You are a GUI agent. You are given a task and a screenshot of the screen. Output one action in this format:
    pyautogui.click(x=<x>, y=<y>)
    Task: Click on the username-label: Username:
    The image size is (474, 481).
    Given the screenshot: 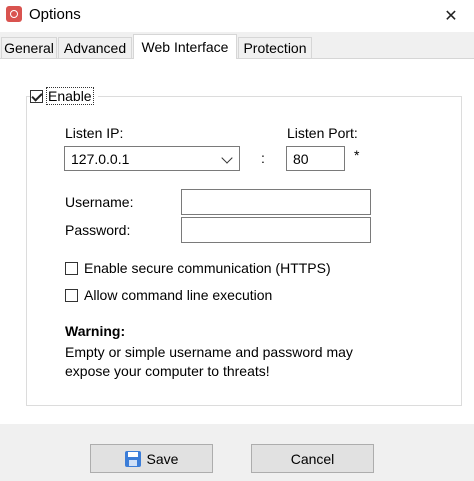 What is the action you would take?
    pyautogui.click(x=99, y=202)
    